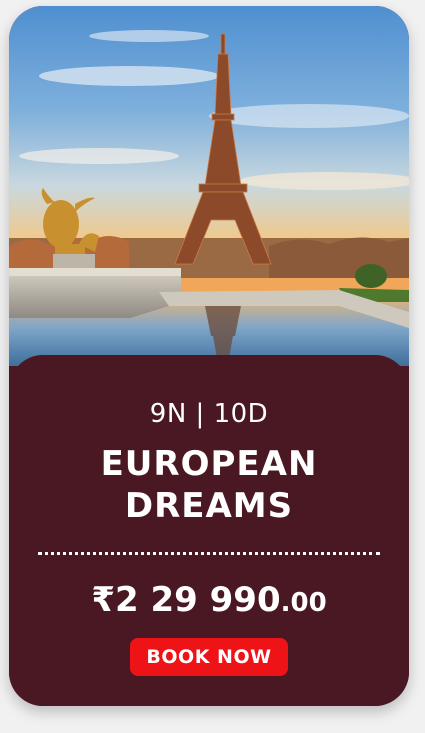  What do you see at coordinates (209, 414) in the screenshot?
I see `trip-duration: 9N | 10D` at bounding box center [209, 414].